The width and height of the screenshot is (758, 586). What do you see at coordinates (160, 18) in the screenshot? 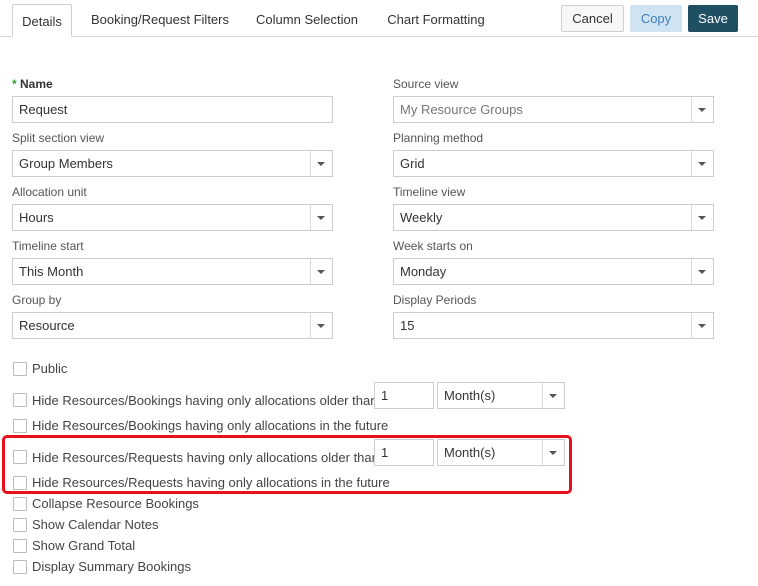
I see `tab-booking-request-filters: Booking/Request Filters` at bounding box center [160, 18].